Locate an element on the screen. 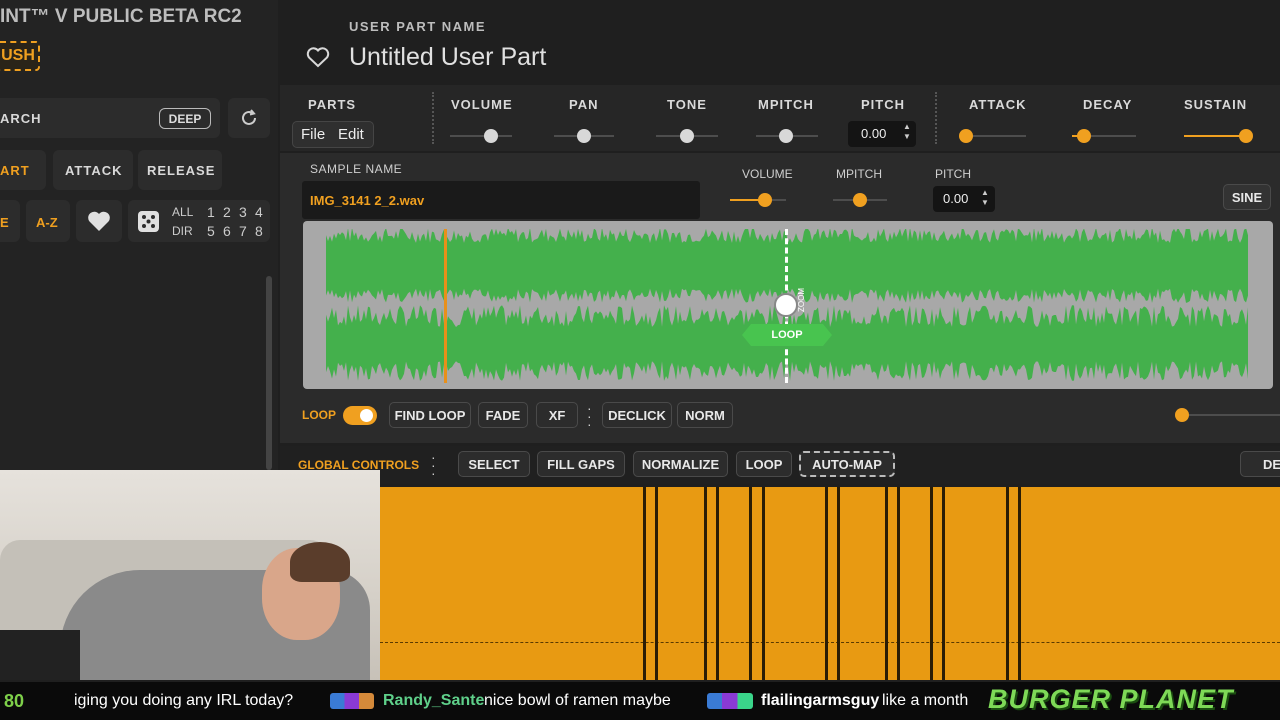 This screenshot has height=720, width=1280. pan-knob is located at coordinates (584, 136).